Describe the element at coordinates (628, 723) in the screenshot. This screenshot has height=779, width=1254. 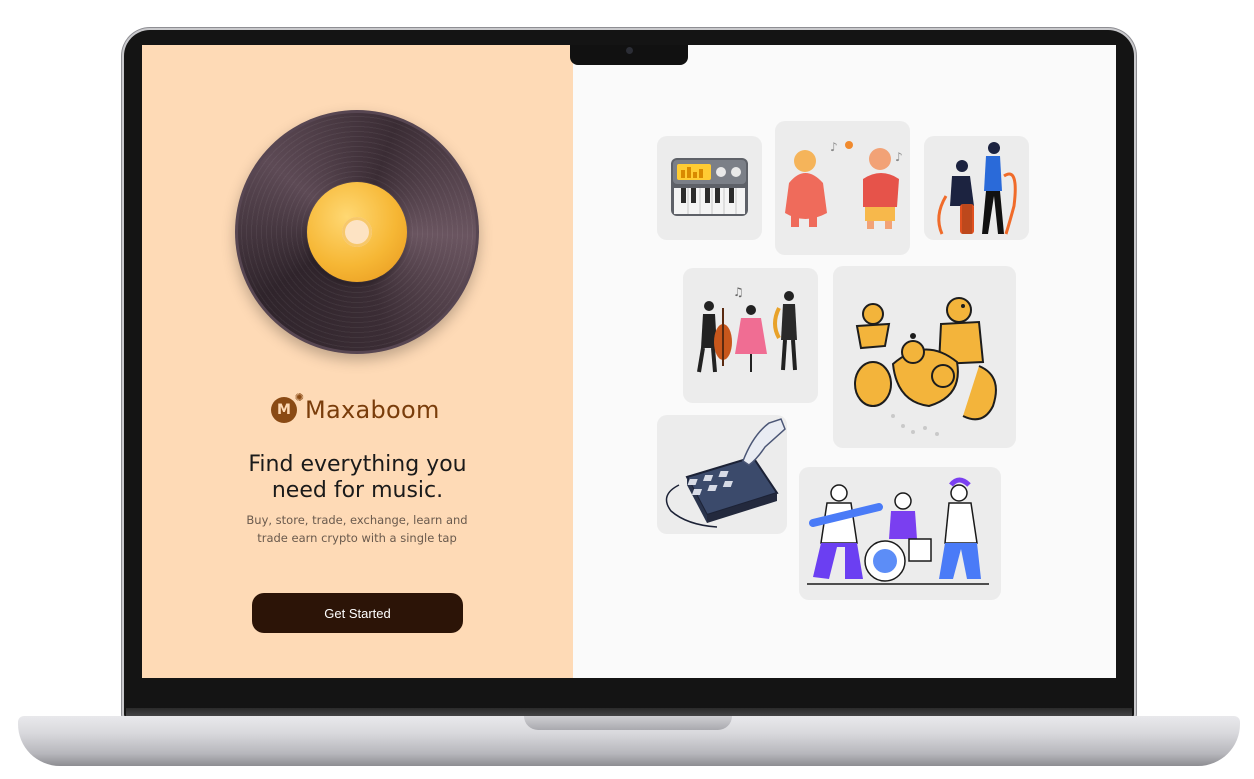
I see `laptop-thumb-notch` at that location.